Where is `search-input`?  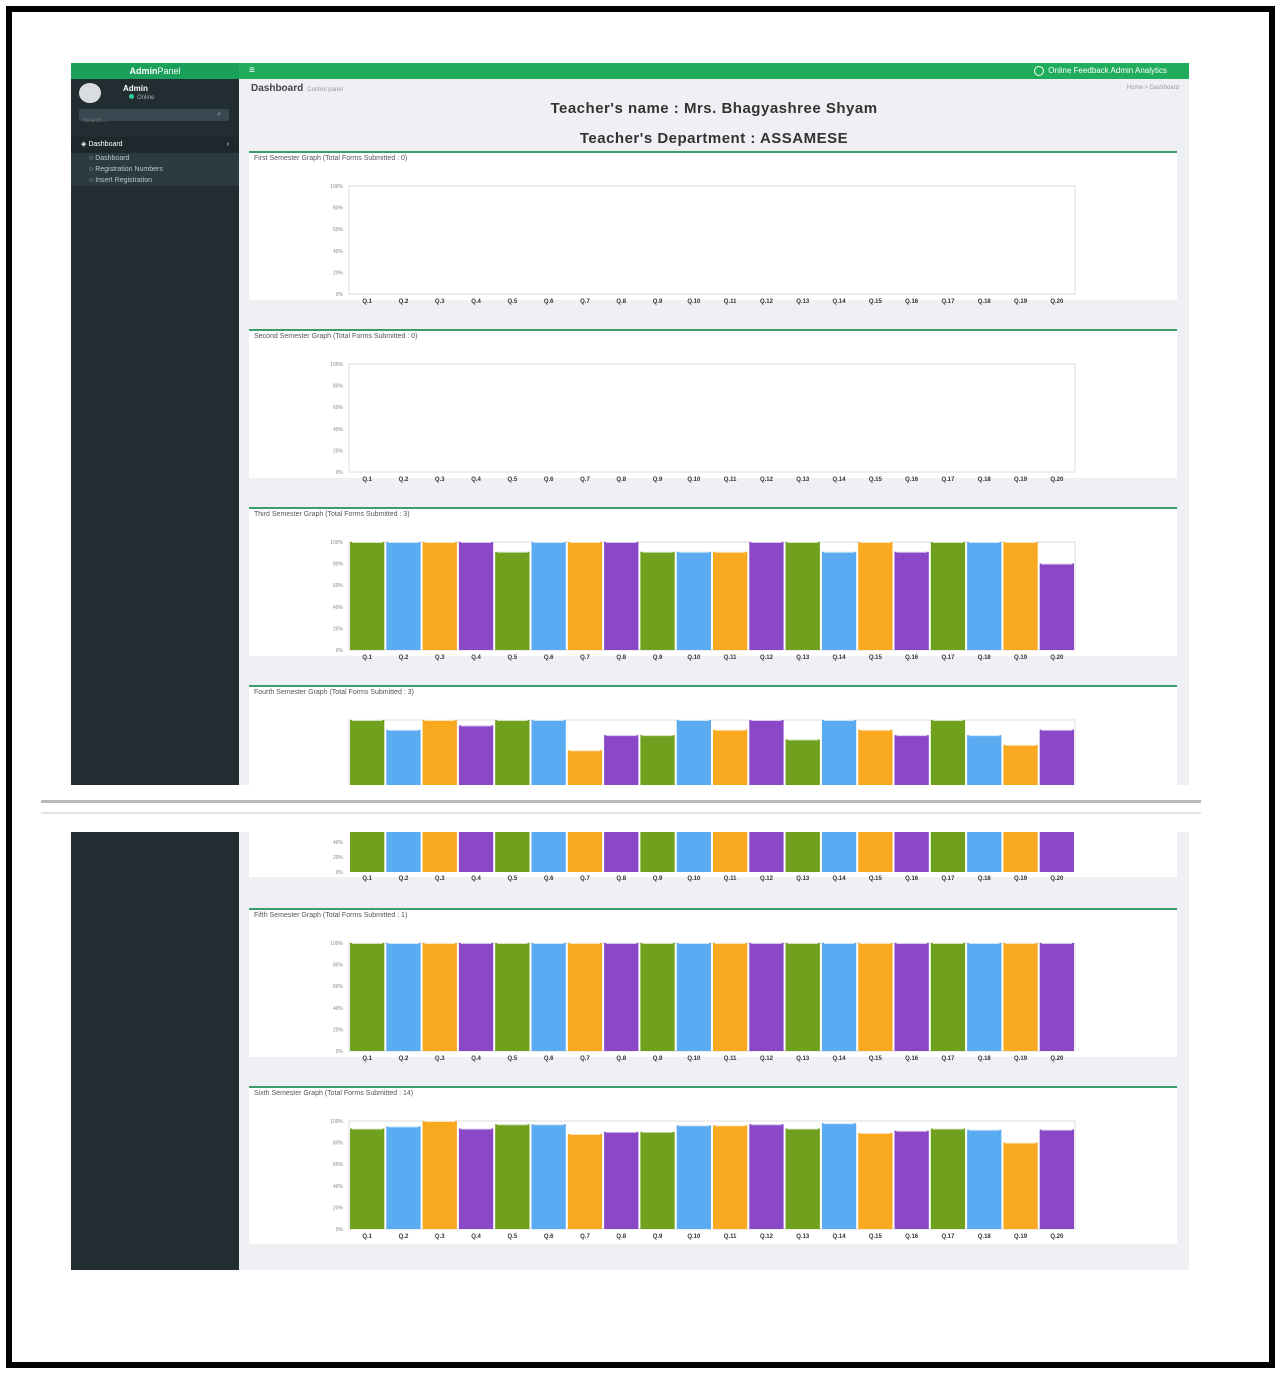 search-input is located at coordinates (143, 121).